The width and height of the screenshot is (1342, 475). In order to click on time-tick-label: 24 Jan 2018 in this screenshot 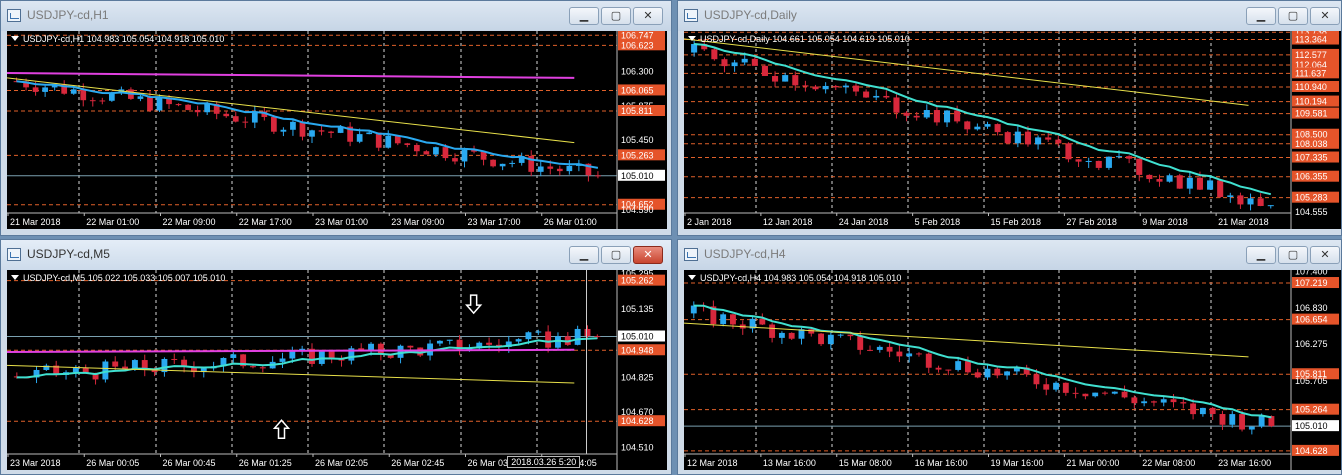, I will do `click(864, 222)`.